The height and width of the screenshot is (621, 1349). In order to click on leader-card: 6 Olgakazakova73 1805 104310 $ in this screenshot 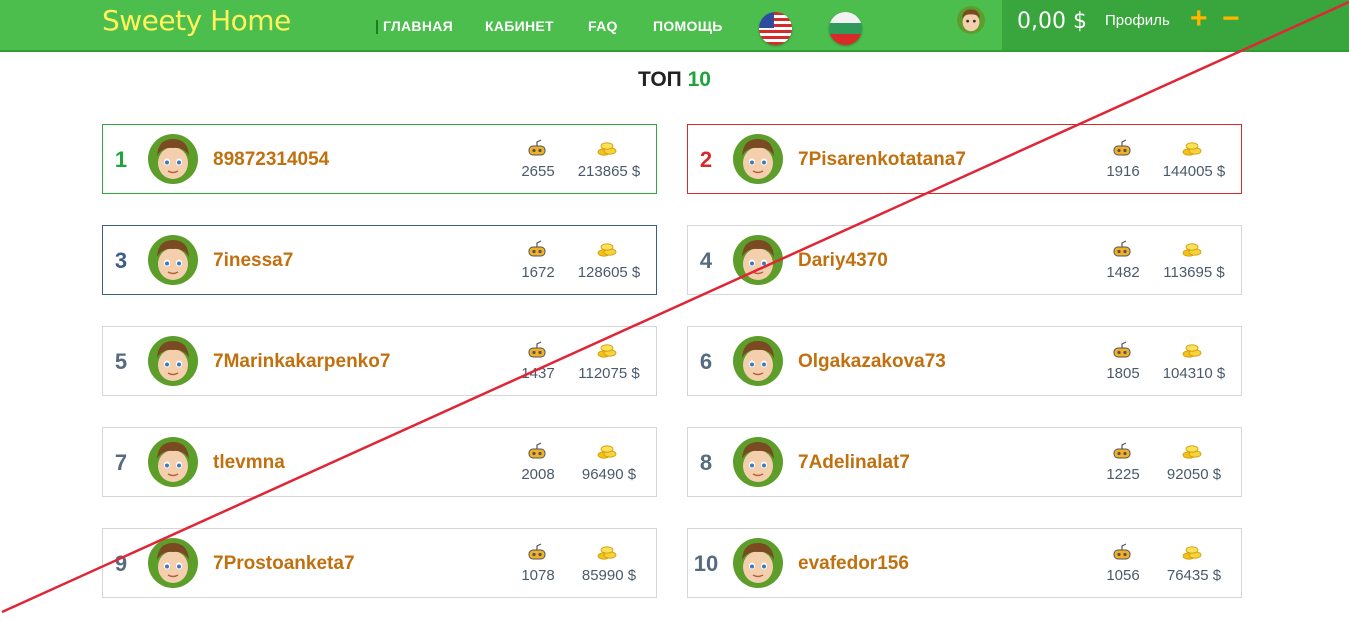, I will do `click(964, 361)`.